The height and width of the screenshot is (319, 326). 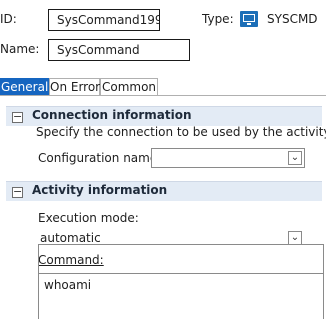 I want to click on tab-common: Common, so click(x=129, y=86).